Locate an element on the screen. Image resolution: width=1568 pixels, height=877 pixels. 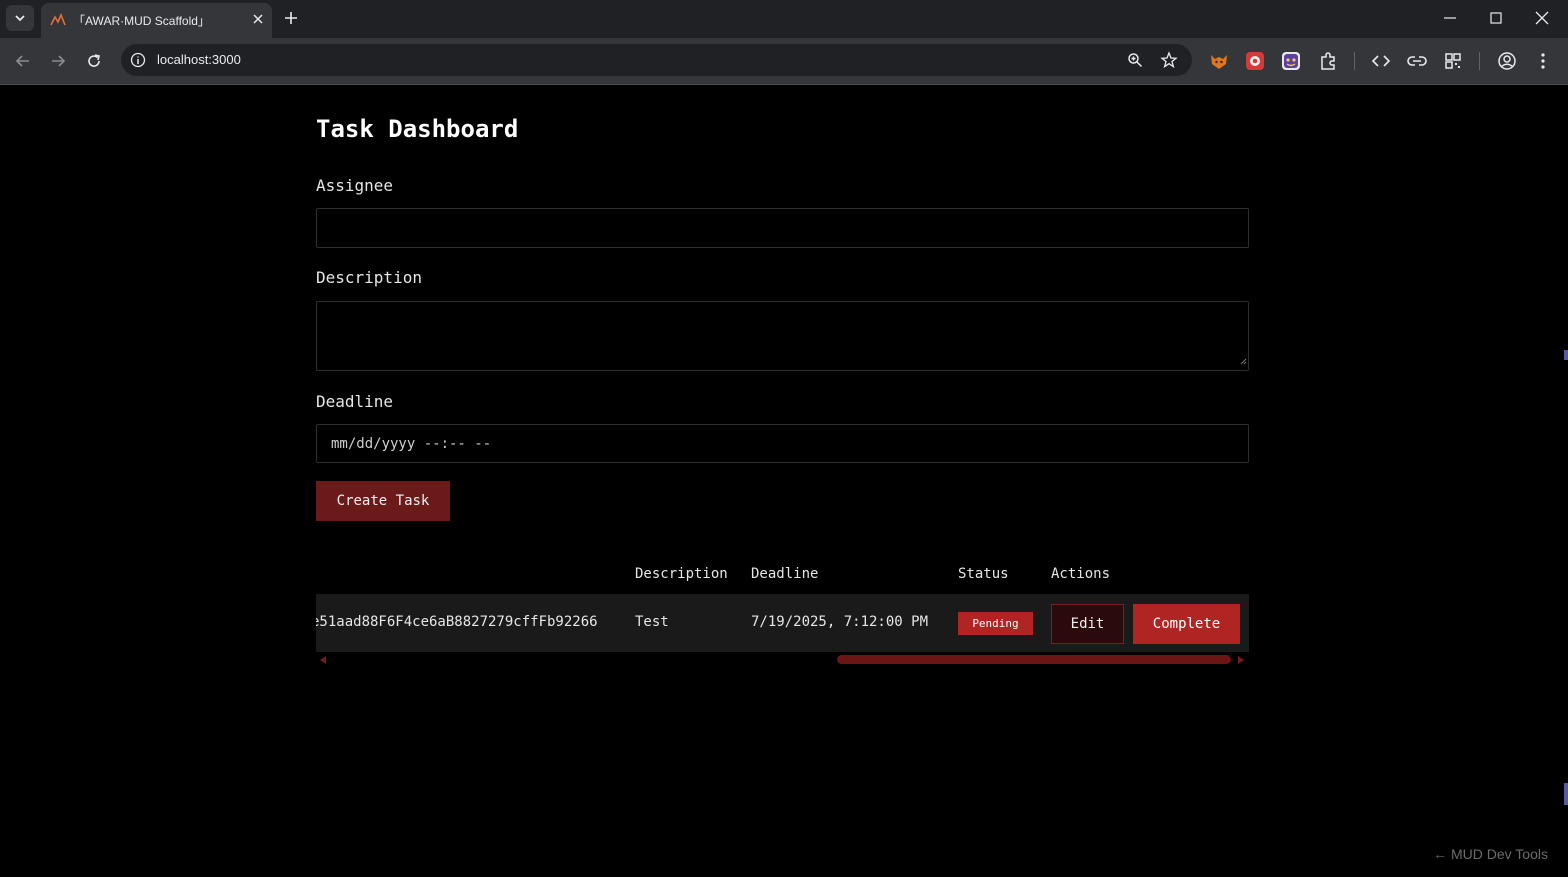
star-icon is located at coordinates (1169, 62).